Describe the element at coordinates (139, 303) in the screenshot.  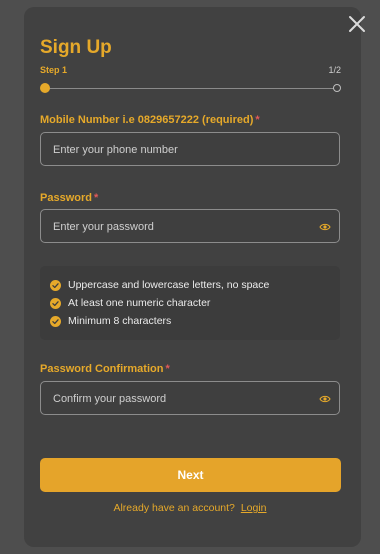
I see `requirement-text: At least one numeric character` at that location.